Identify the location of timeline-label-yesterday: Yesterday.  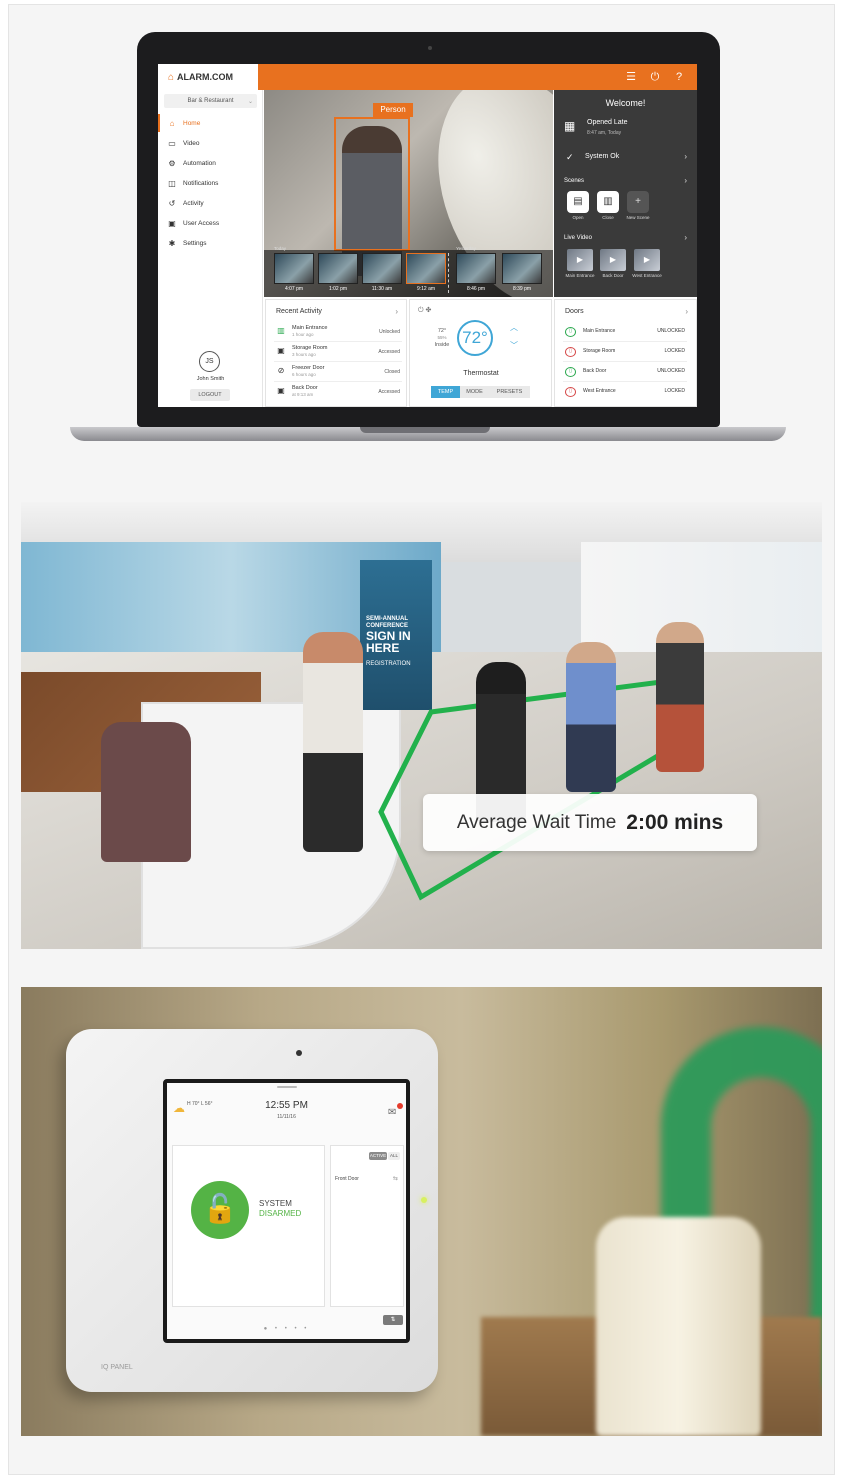
(466, 248).